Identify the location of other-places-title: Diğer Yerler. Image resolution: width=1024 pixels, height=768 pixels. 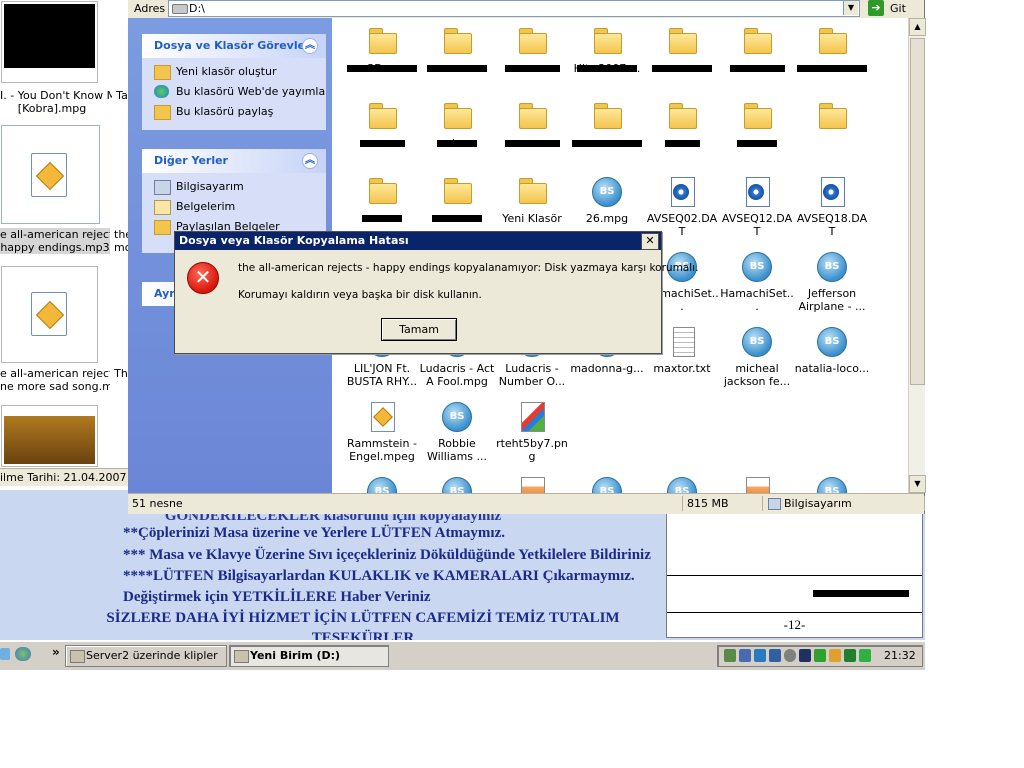
(191, 160).